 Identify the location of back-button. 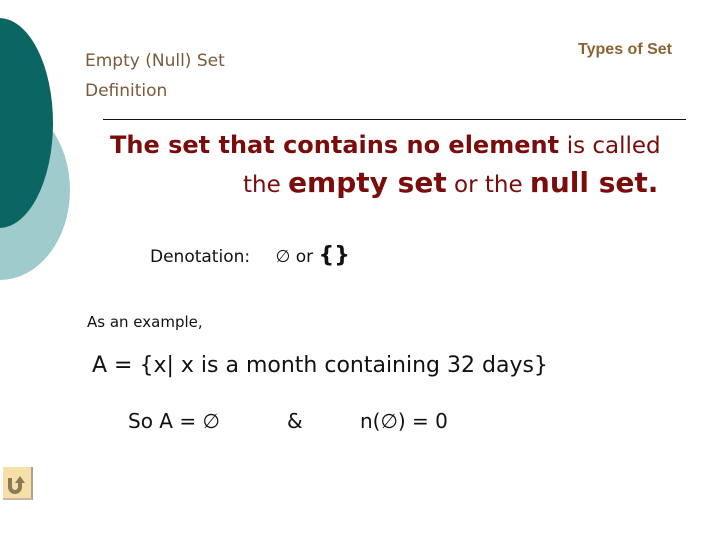
(18, 483).